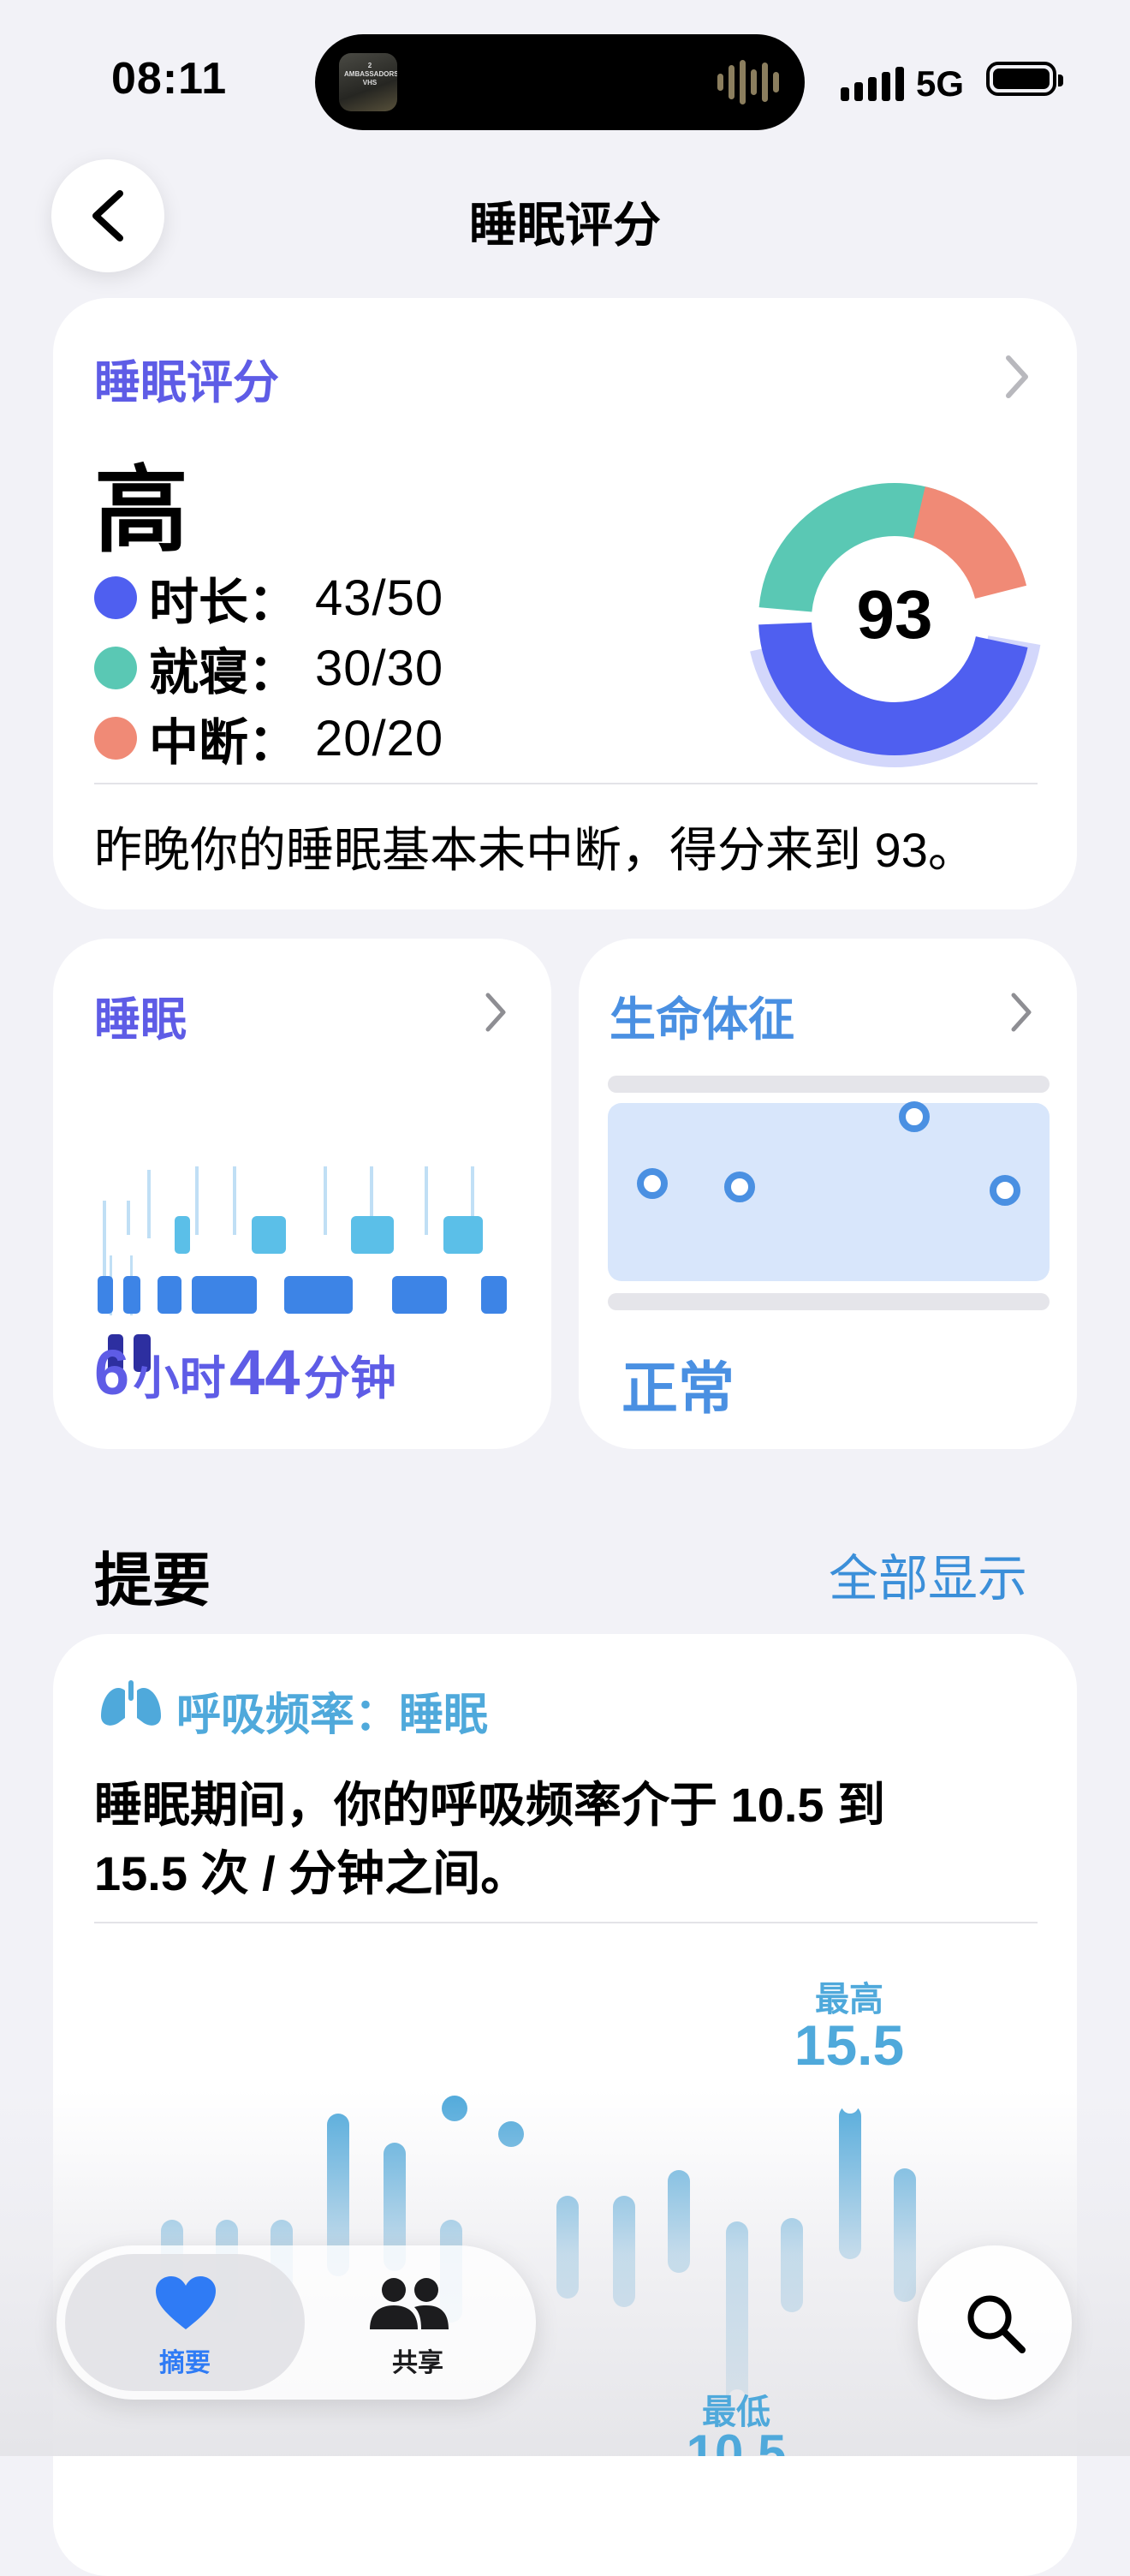  Describe the element at coordinates (131, 1703) in the screenshot. I see `lungs-icon` at that location.